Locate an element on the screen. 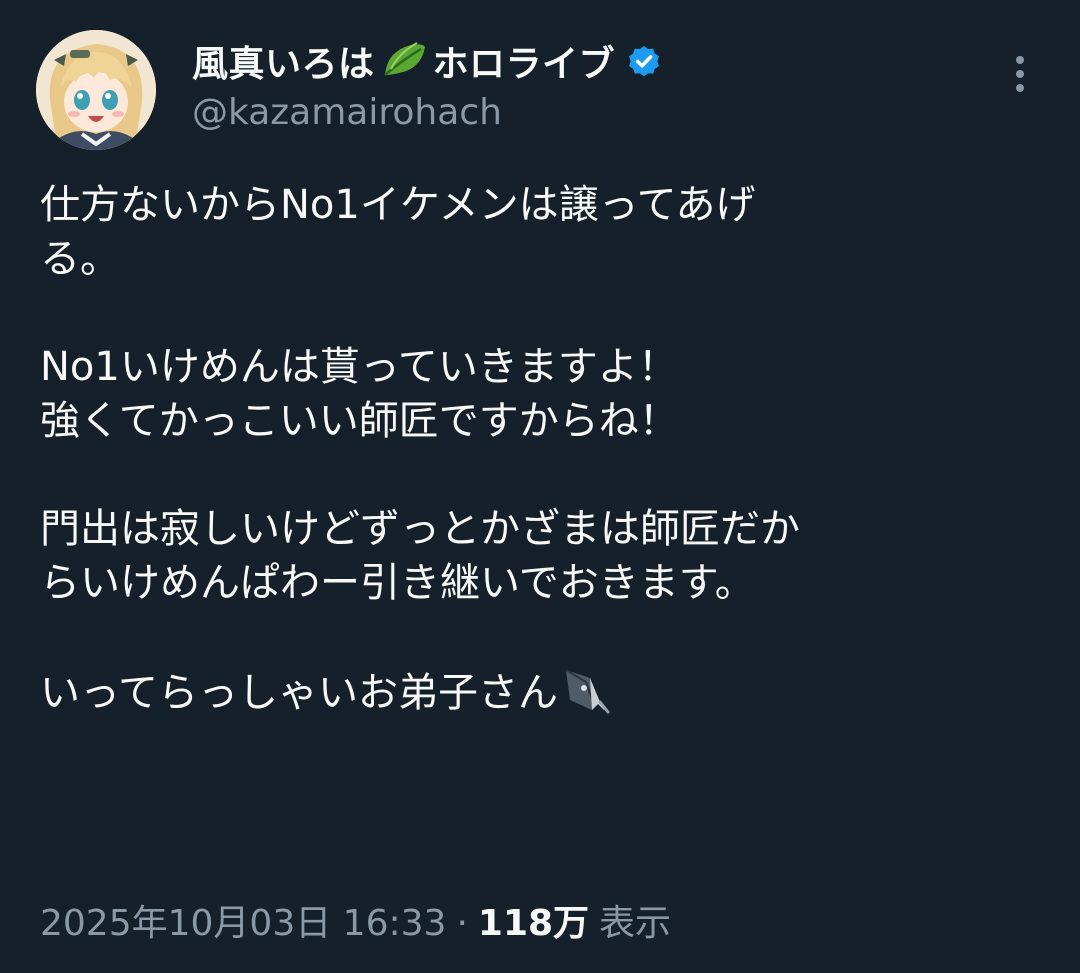 This screenshot has height=973, width=1080. tweet-paragraph: 門出は寂しいけどずっとかざまは師匠だか らいけめんぱわー引き継いでおきます。 is located at coordinates (420, 556).